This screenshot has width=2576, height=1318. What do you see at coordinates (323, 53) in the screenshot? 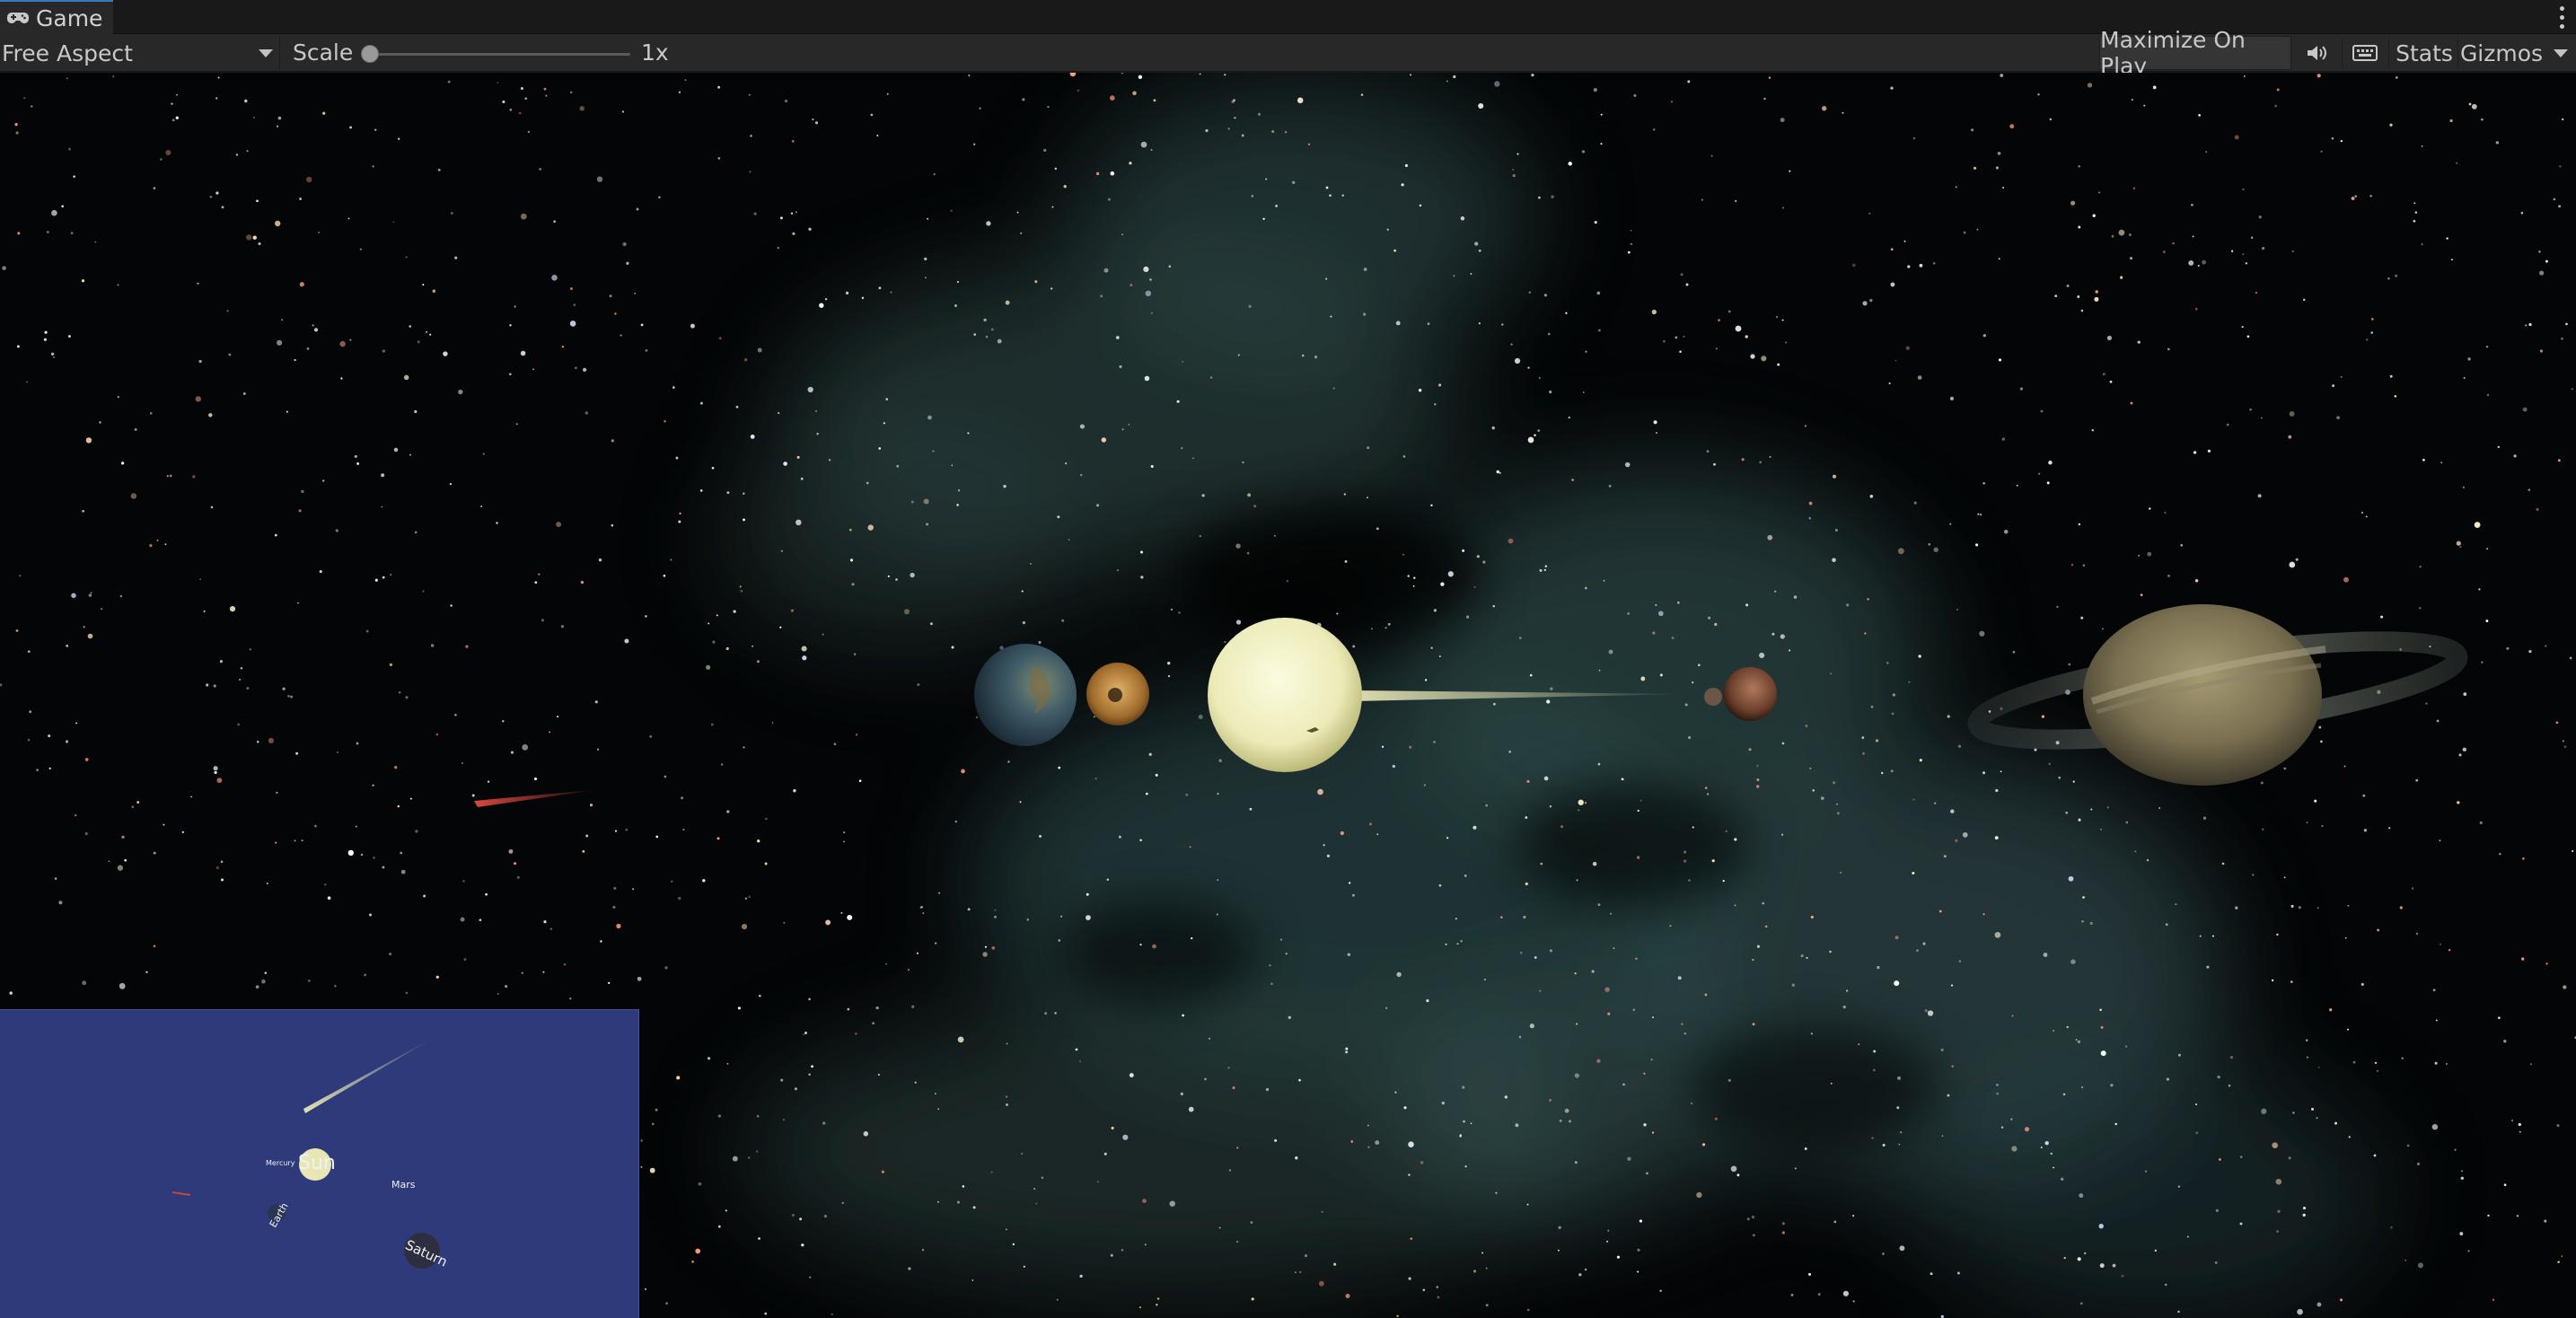
I see `scale-label: Scale` at bounding box center [323, 53].